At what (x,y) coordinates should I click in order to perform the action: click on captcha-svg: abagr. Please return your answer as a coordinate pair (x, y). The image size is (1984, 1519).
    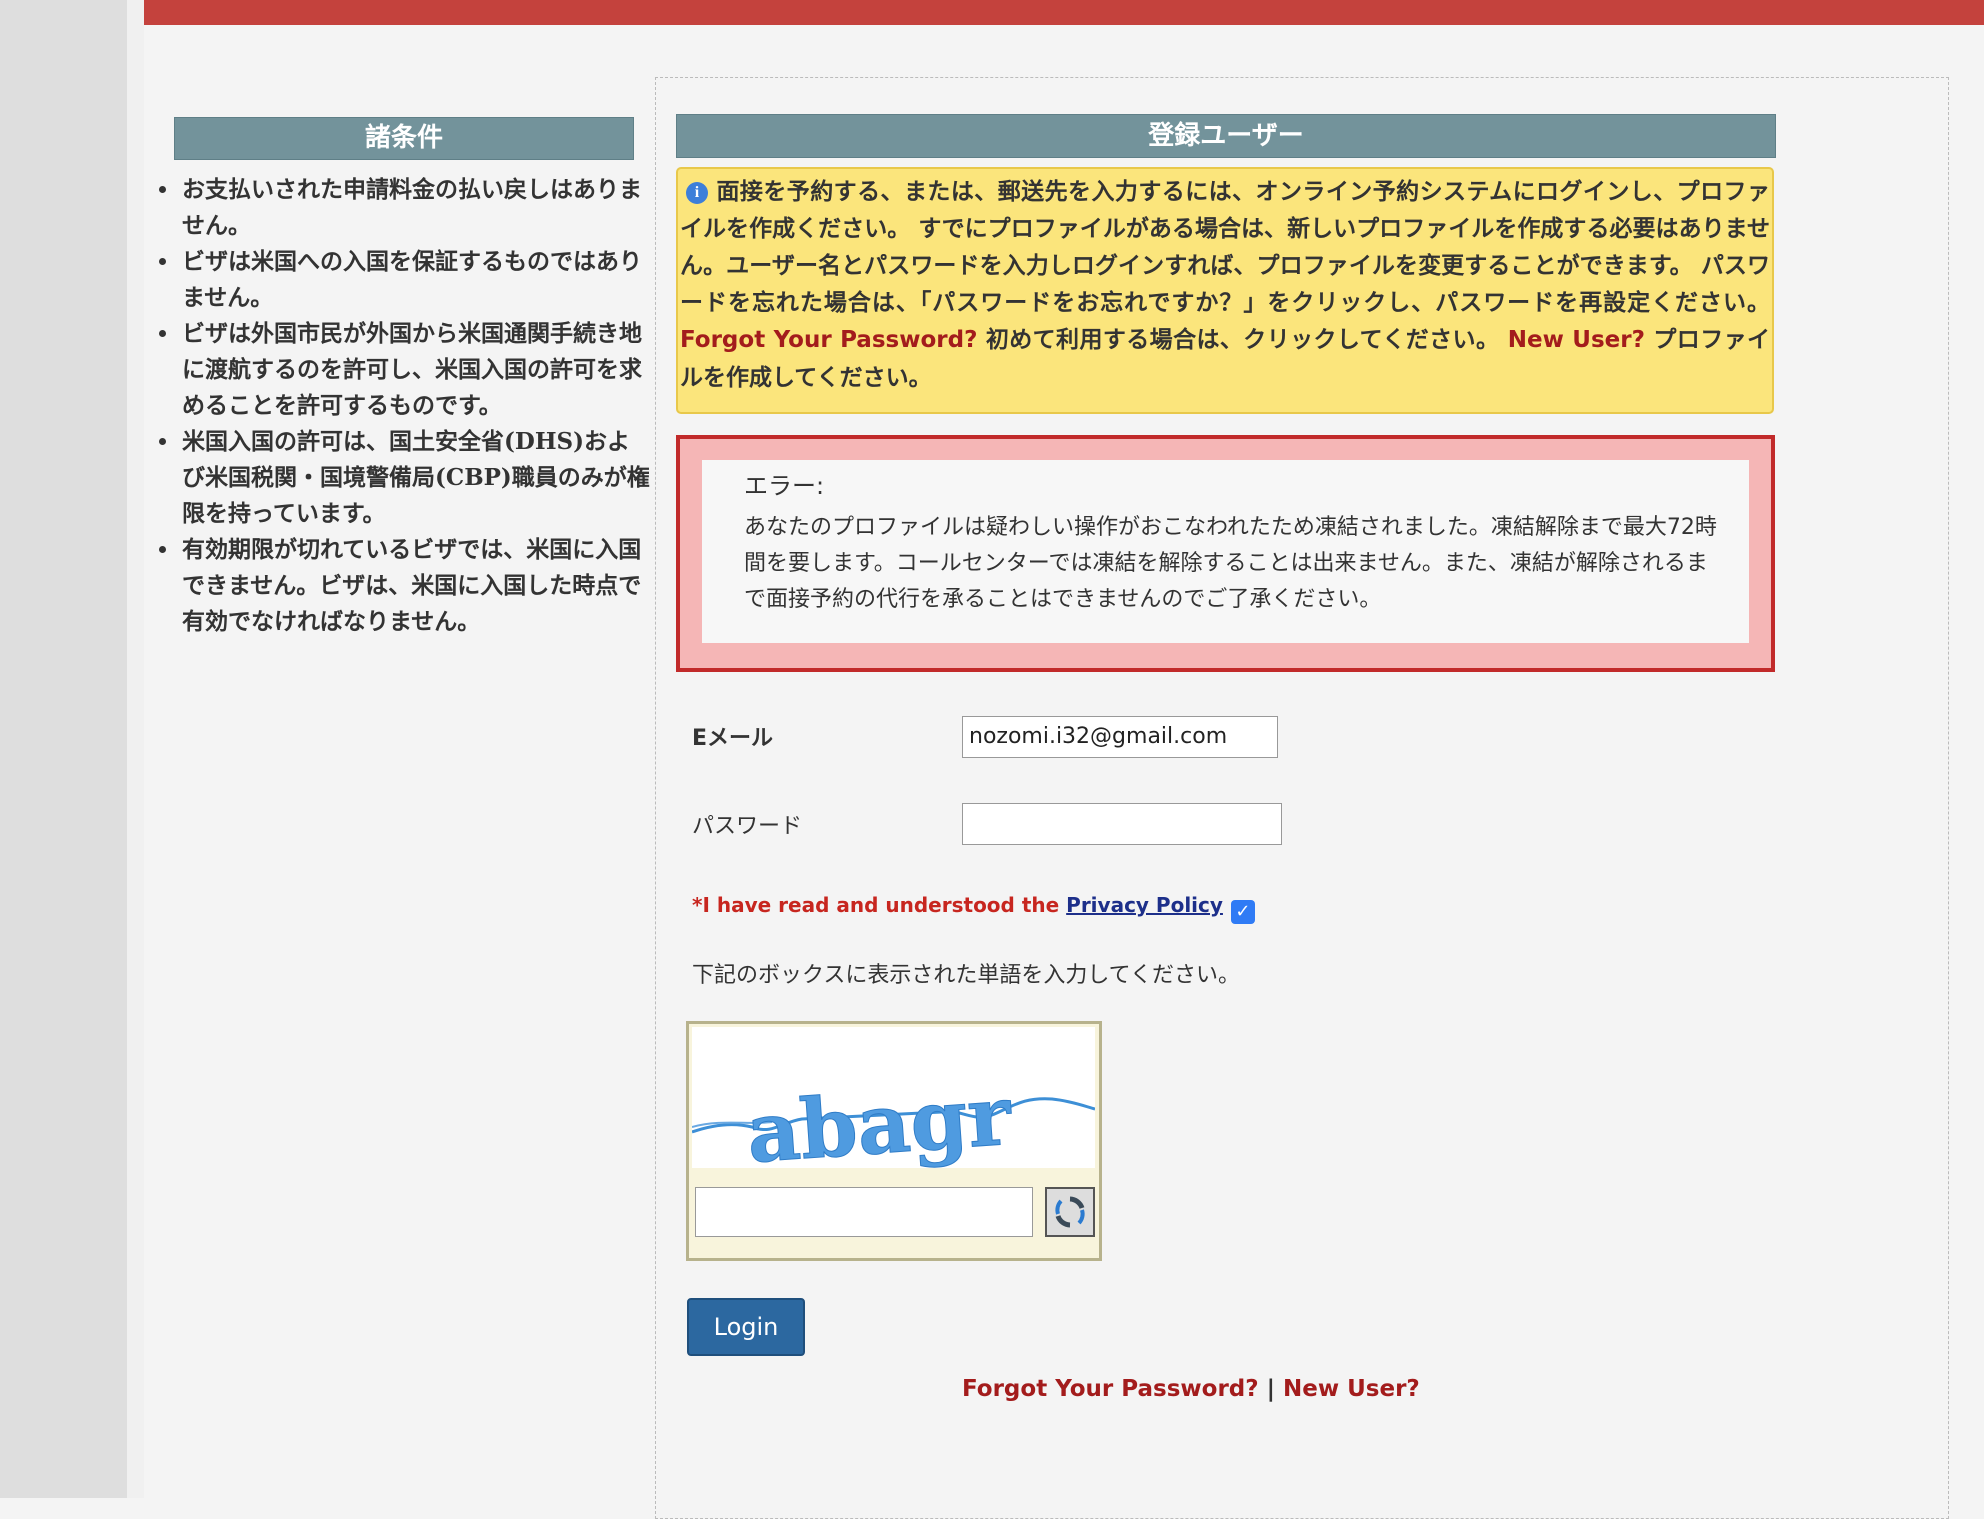
    Looking at the image, I should click on (893, 1117).